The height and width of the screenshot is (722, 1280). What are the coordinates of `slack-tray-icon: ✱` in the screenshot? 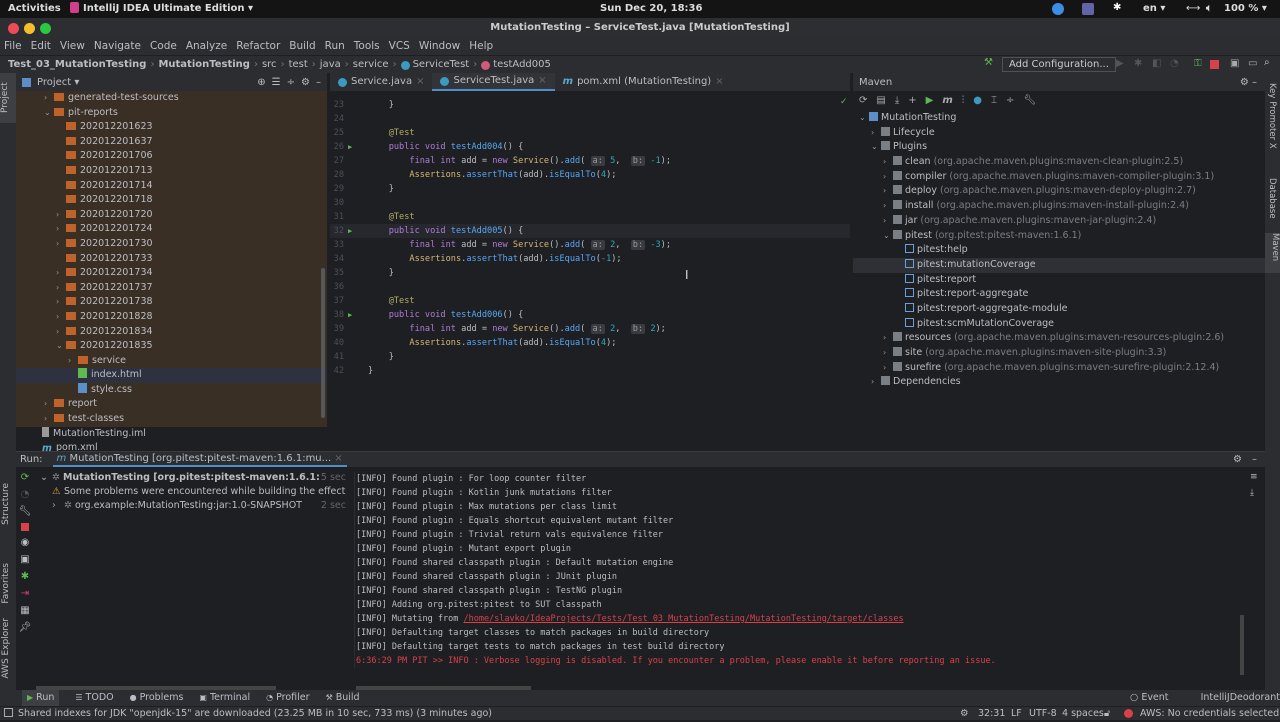 It's located at (1117, 7).